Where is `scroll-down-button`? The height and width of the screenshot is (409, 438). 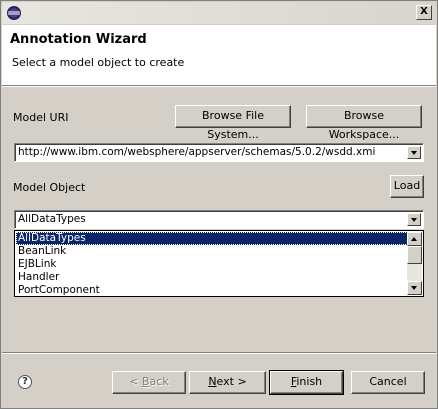
scroll-down-button is located at coordinates (414, 288).